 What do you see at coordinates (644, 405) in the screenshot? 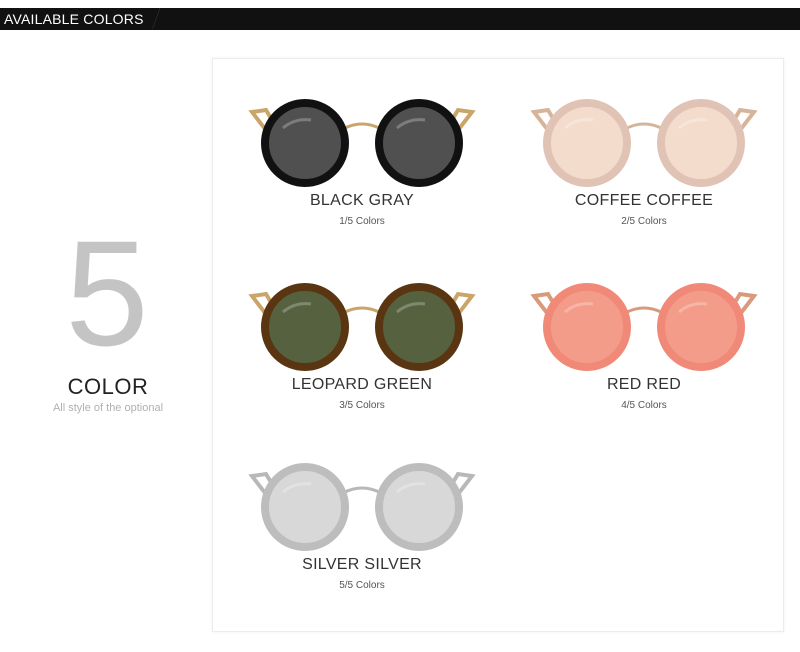
I see `product-count: 4/5 Colors` at bounding box center [644, 405].